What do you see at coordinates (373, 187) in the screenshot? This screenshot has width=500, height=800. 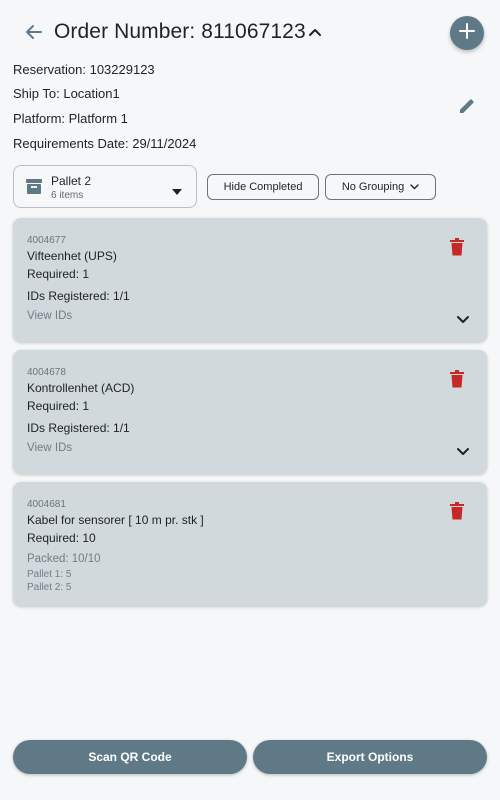 I see `grouping-label: No Grouping` at bounding box center [373, 187].